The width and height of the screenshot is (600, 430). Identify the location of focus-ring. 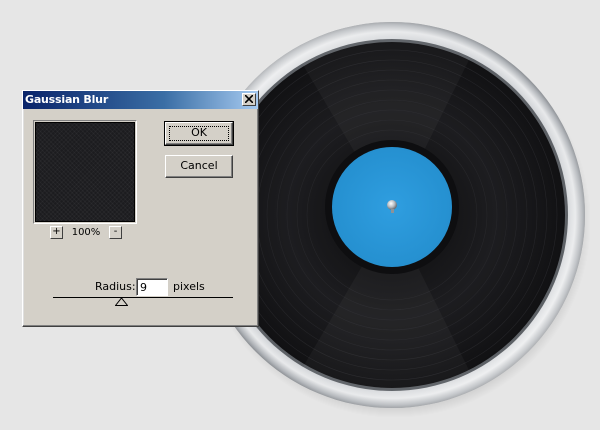
(199, 133).